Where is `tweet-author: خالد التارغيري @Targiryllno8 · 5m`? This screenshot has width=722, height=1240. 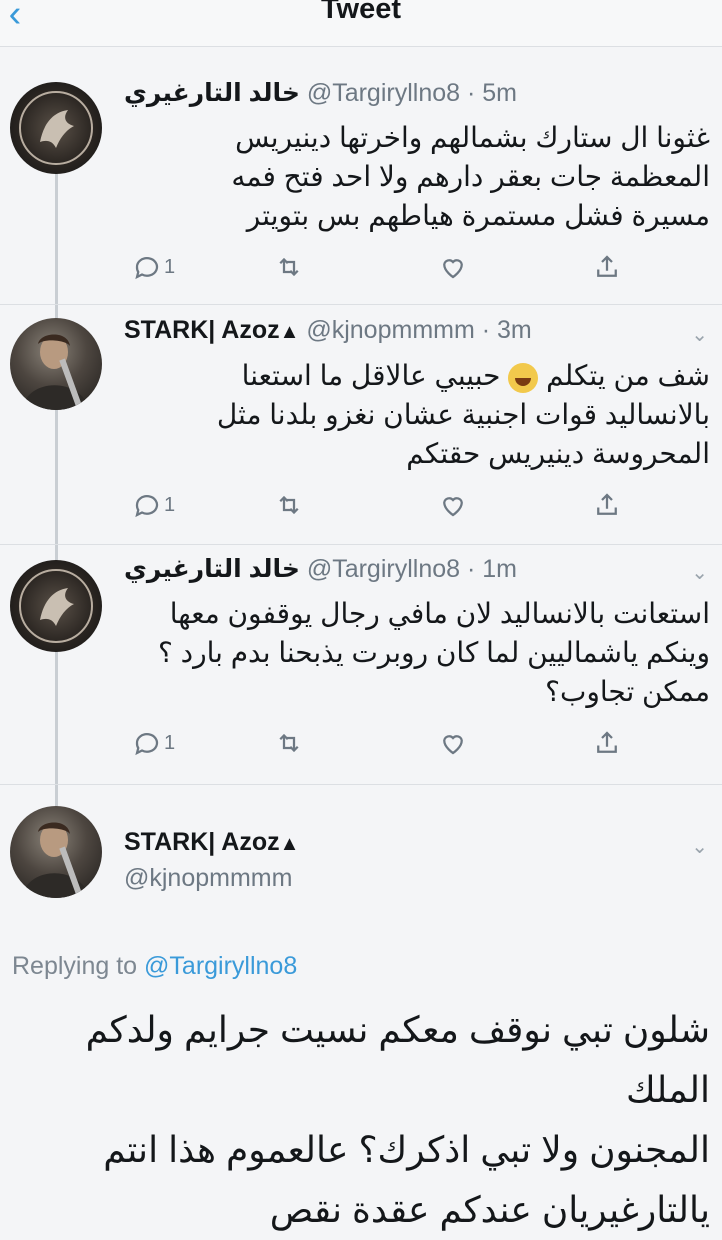 tweet-author: خالد التارغيري @Targiryllno8 · 5m is located at coordinates (409, 96).